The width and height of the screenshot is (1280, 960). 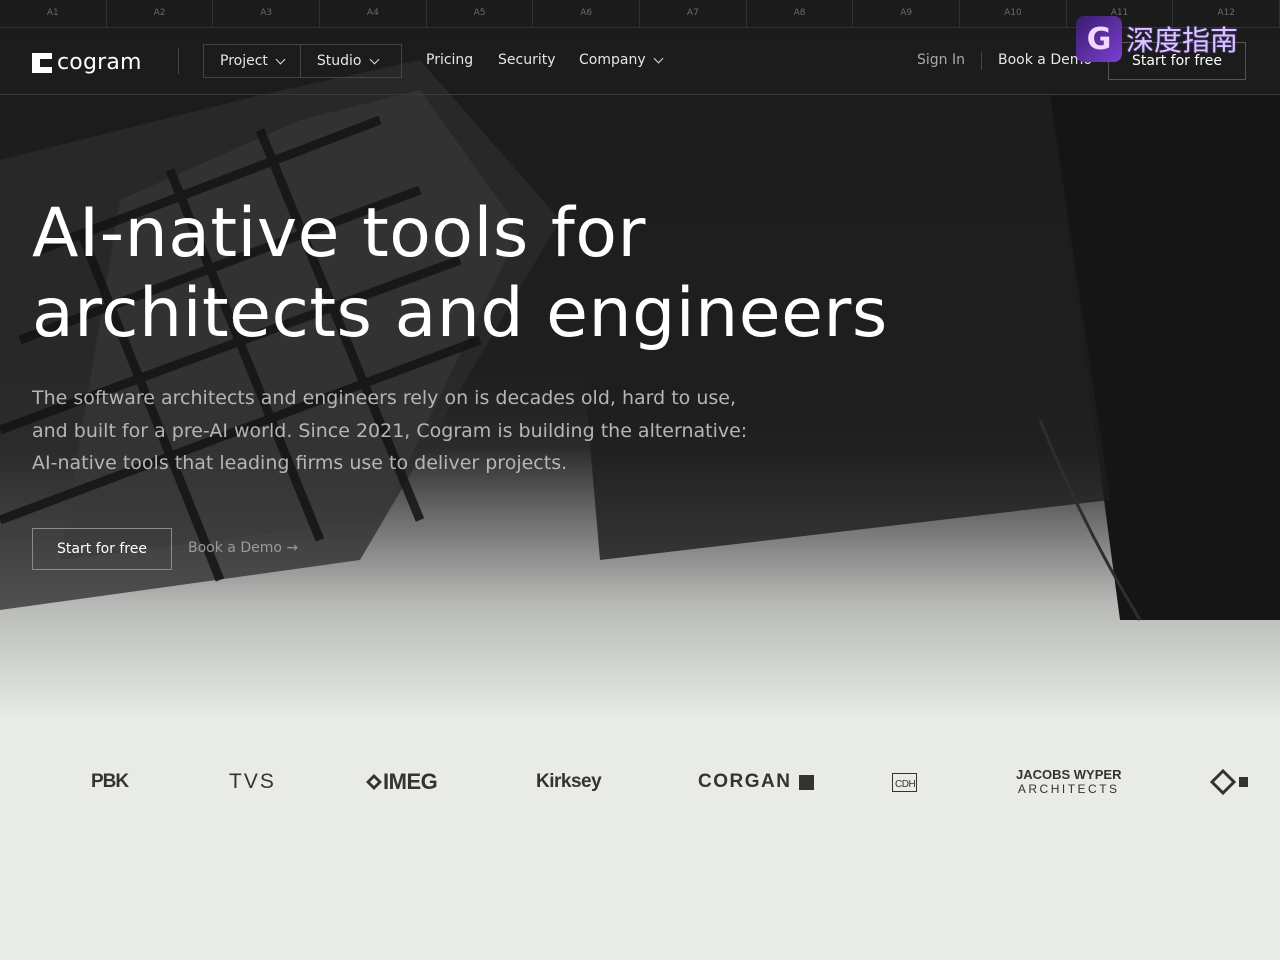 I want to click on client-logo-text: Kirksey, so click(x=569, y=781).